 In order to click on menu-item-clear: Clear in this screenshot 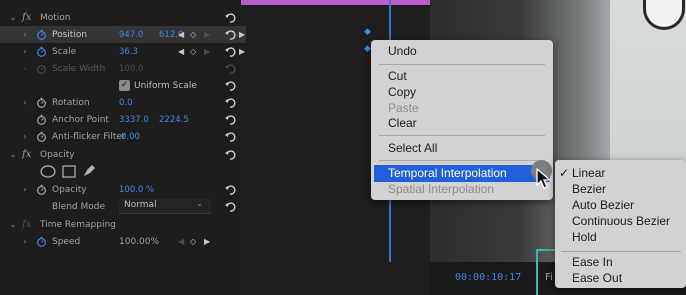, I will do `click(462, 123)`.